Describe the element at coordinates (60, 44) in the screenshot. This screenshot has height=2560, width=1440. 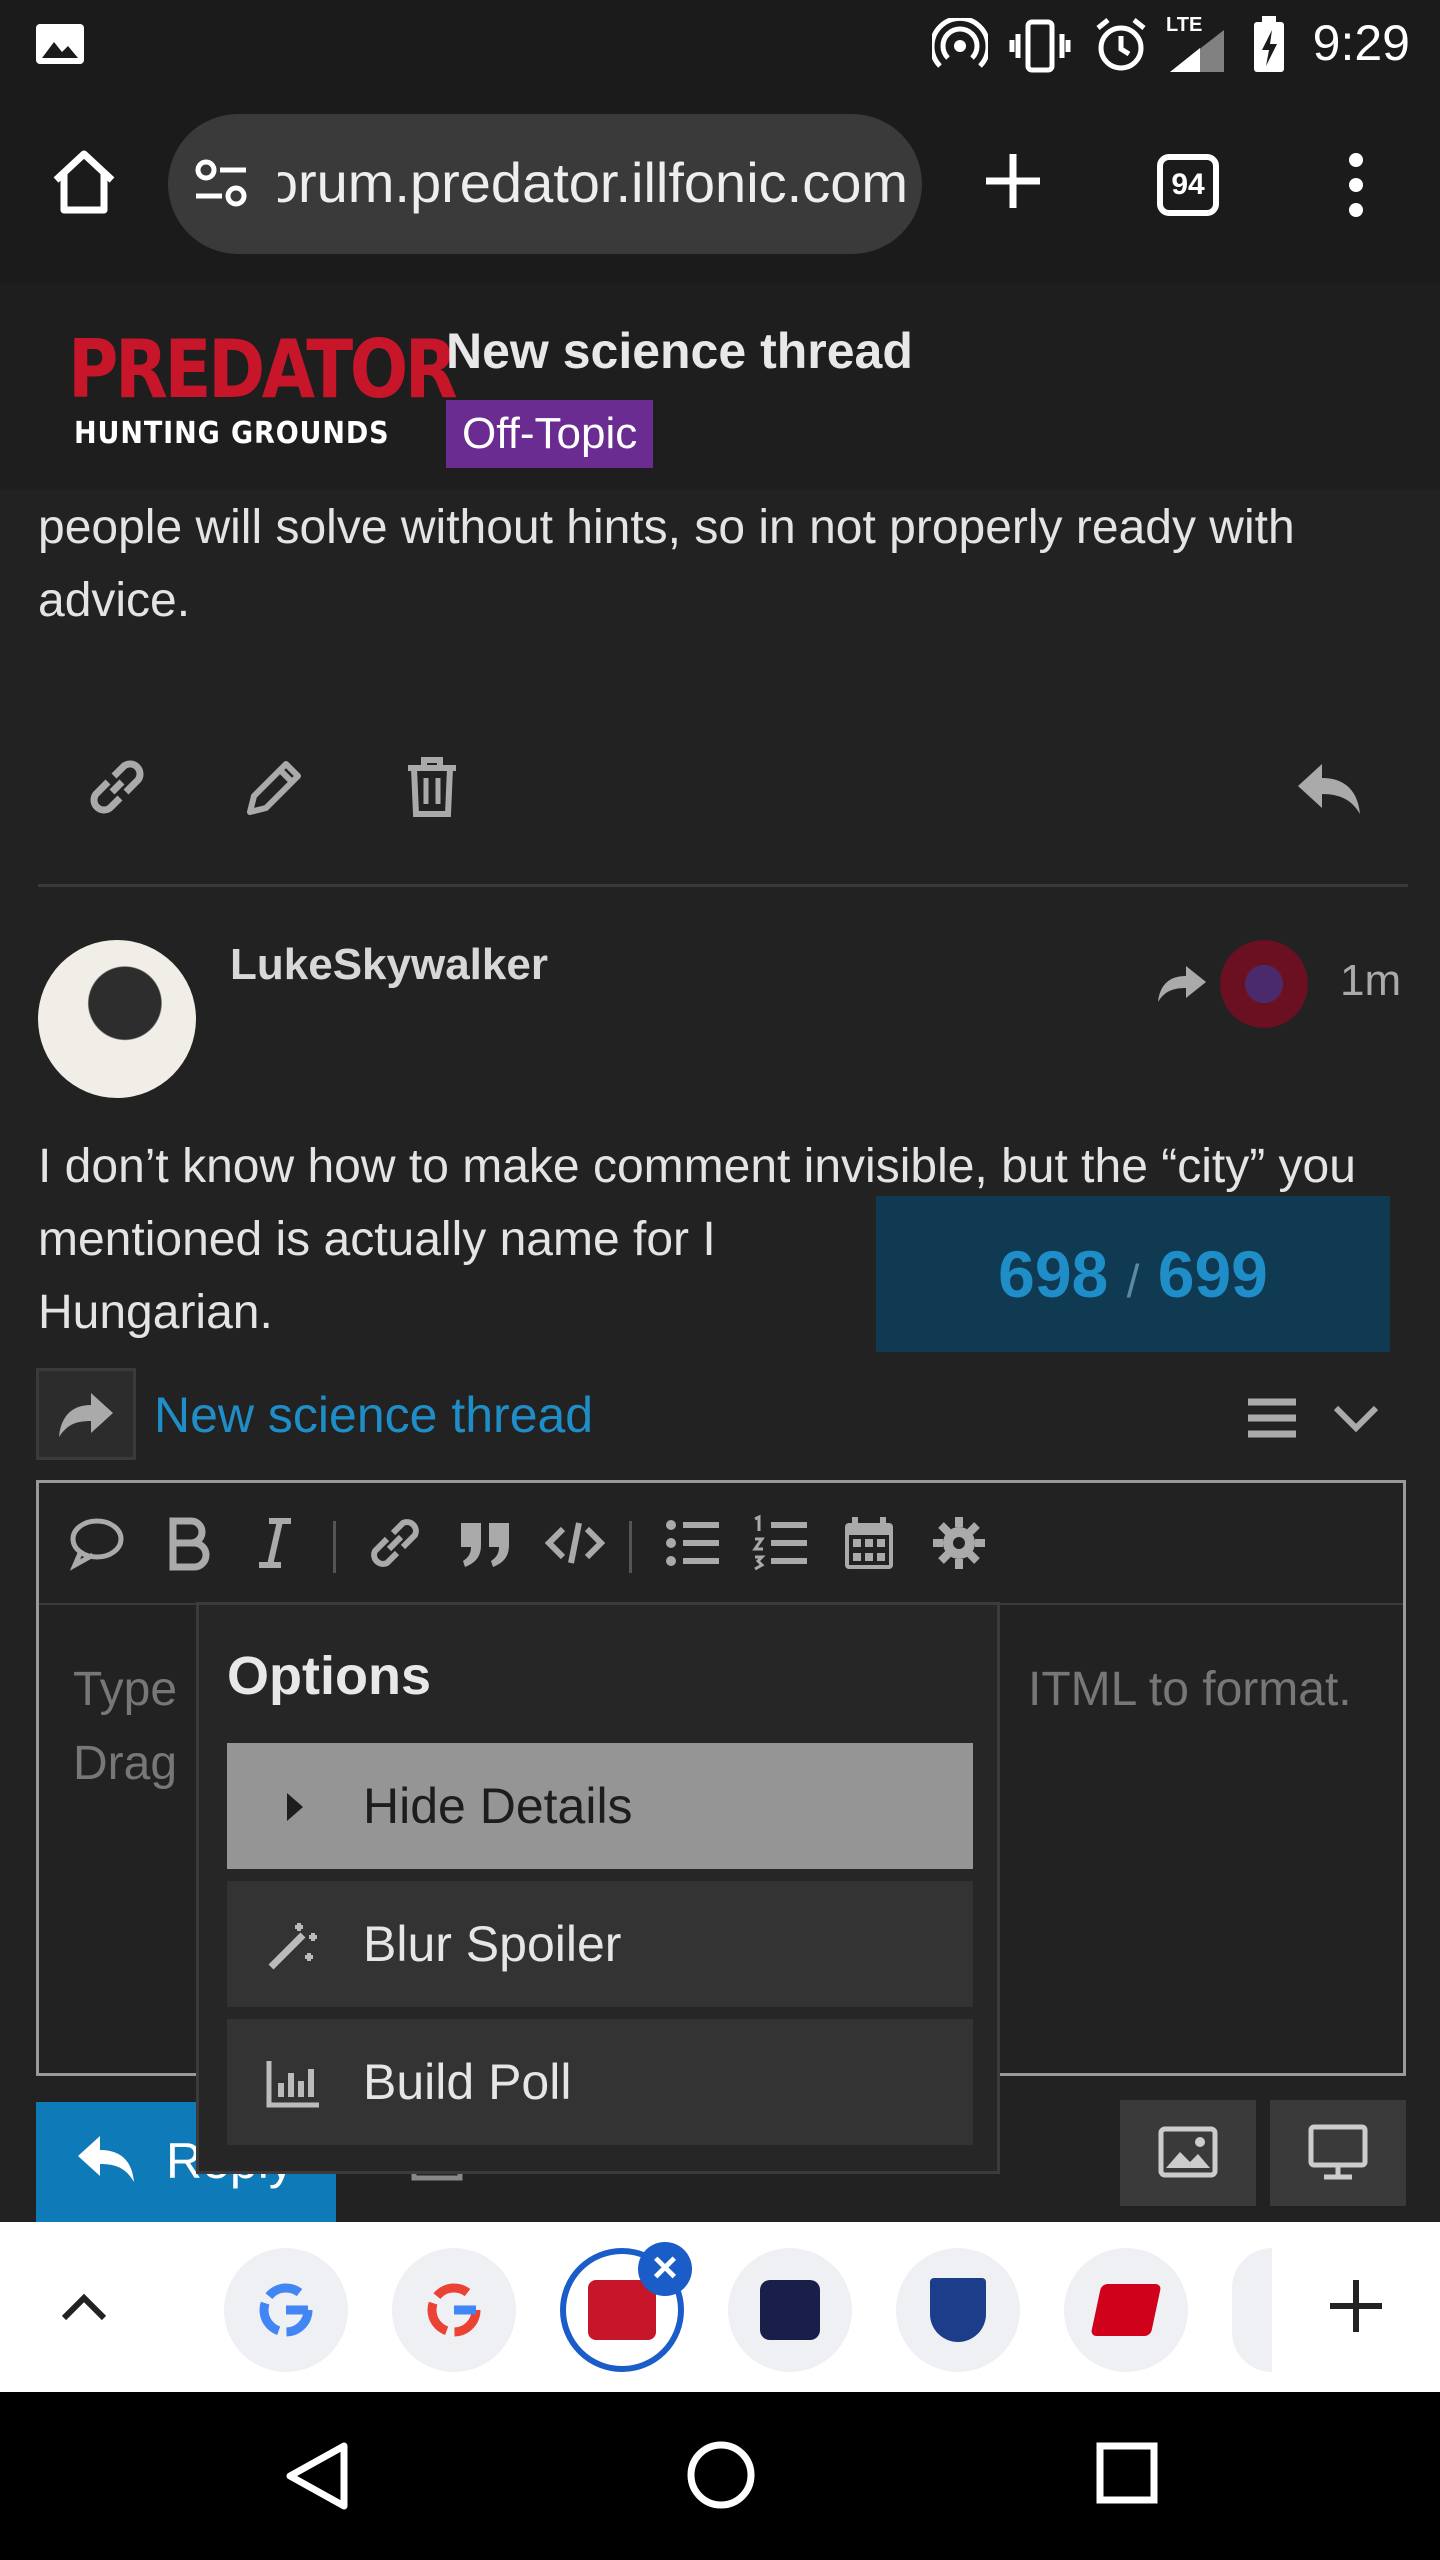
I see `image-notification-icon` at that location.